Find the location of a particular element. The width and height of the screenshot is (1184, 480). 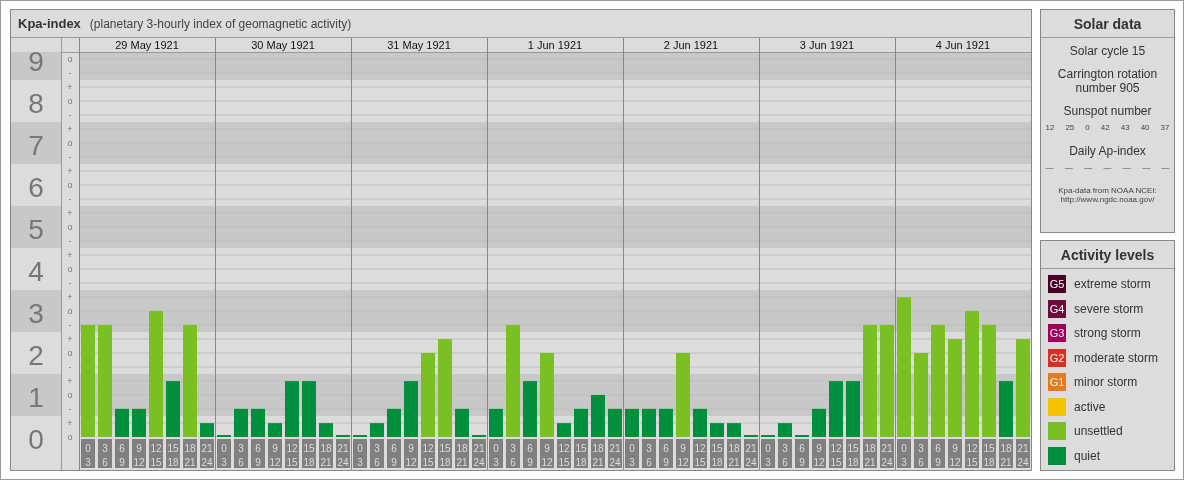

ap-index-heading: Daily Ap-index is located at coordinates (1107, 151).